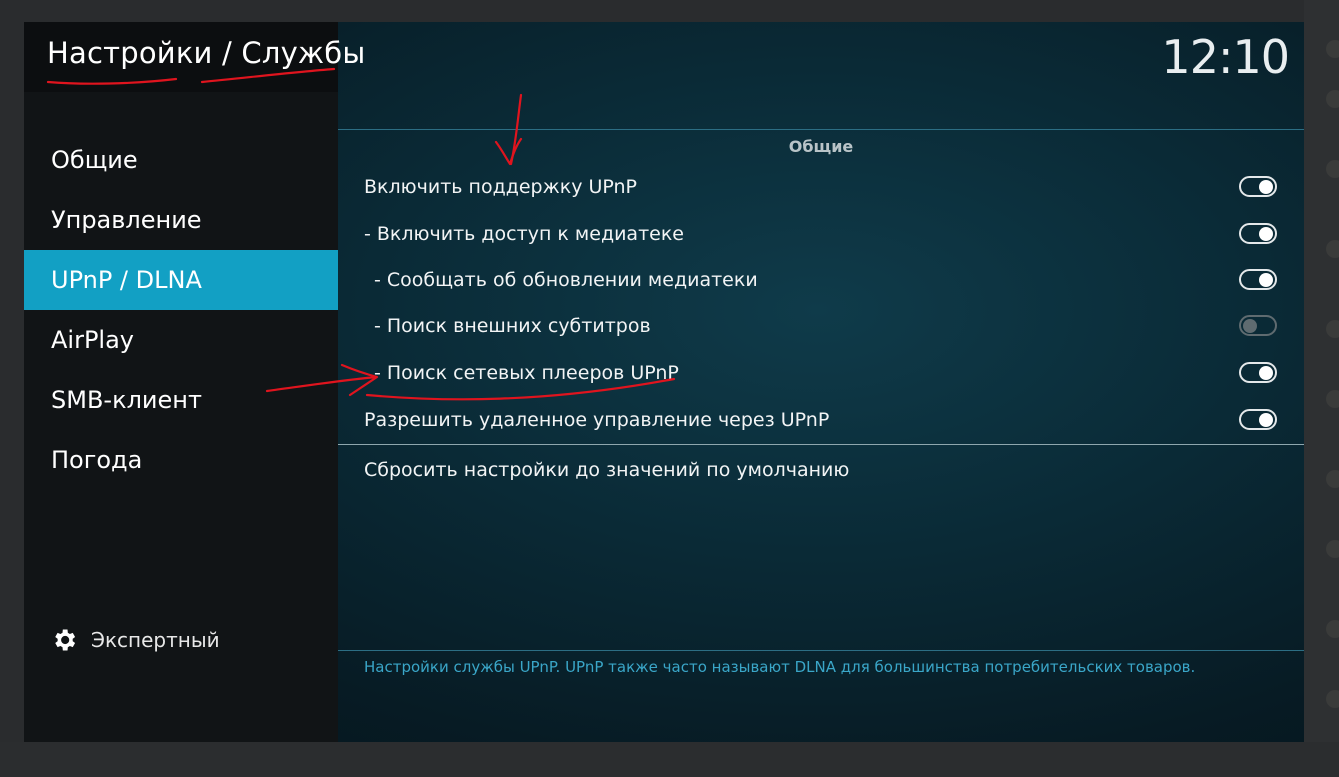 The height and width of the screenshot is (777, 1339). I want to click on setting-row: - Поиск сетевых плееров UPnP, so click(821, 373).